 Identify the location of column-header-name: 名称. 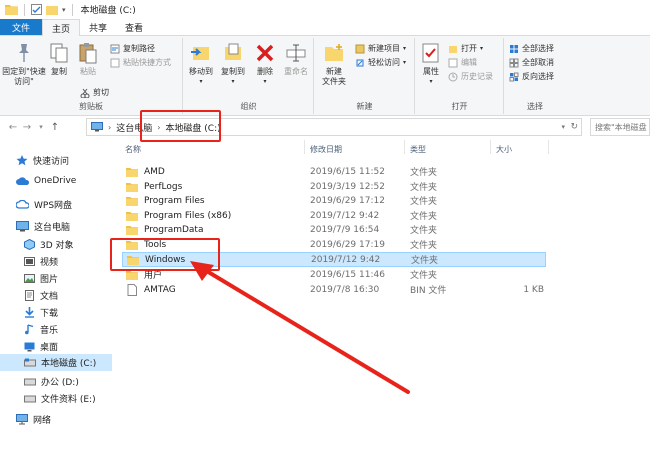
(133, 149).